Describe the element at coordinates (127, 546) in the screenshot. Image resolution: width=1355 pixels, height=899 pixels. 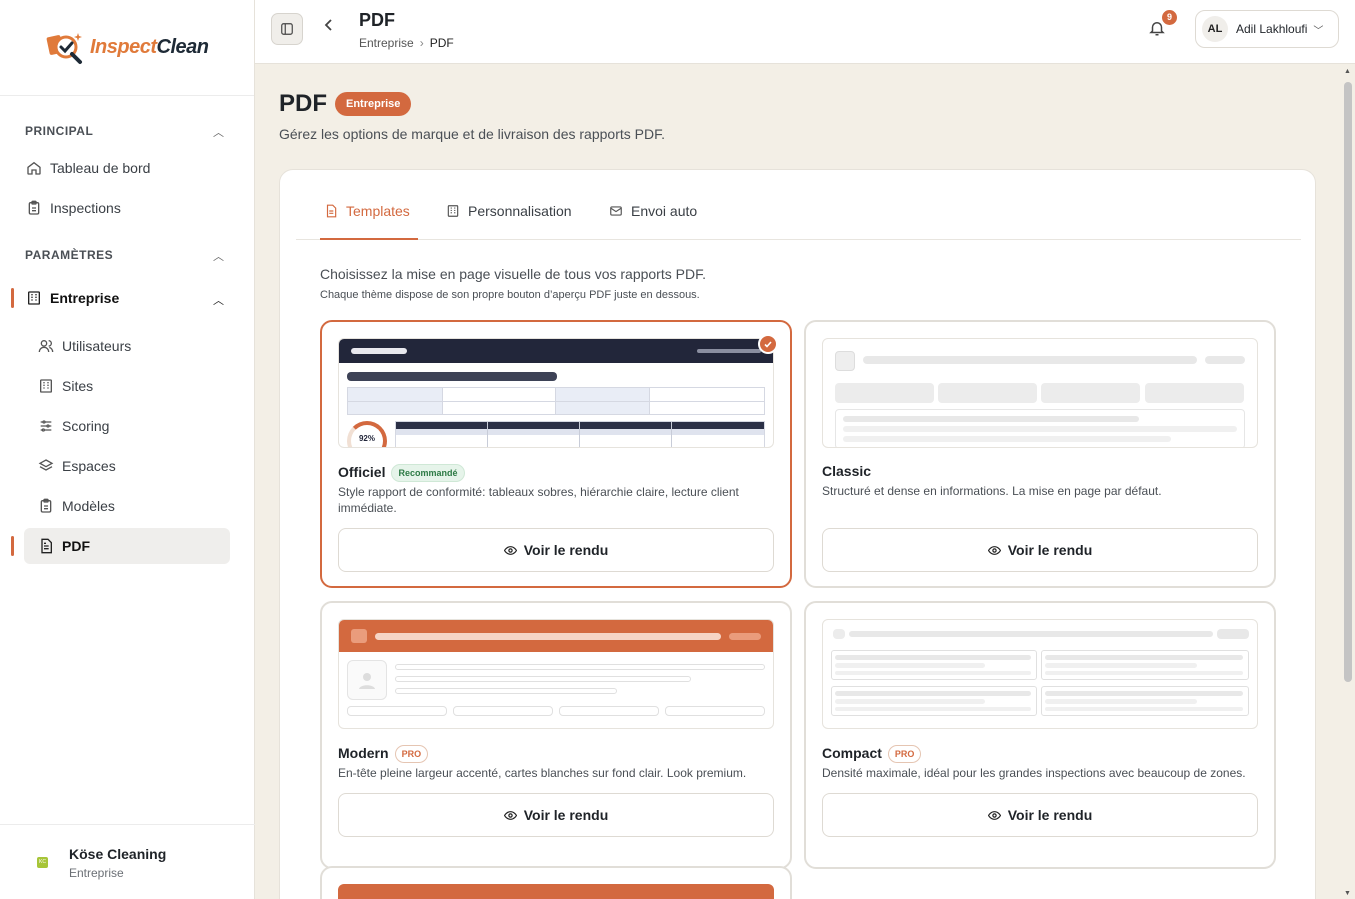
I see `sidebar-item-pdf: PDF` at that location.